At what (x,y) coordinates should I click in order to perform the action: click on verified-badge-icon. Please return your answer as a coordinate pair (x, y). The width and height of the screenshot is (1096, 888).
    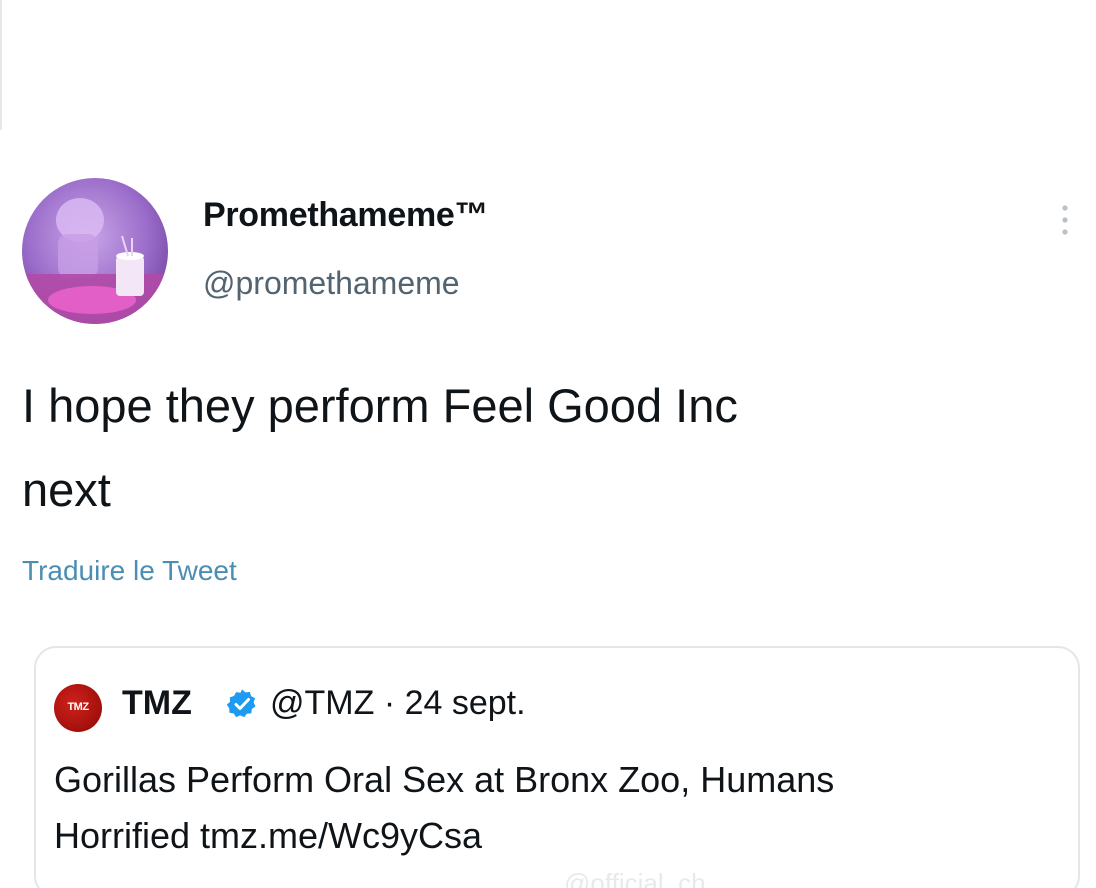
    Looking at the image, I should click on (242, 704).